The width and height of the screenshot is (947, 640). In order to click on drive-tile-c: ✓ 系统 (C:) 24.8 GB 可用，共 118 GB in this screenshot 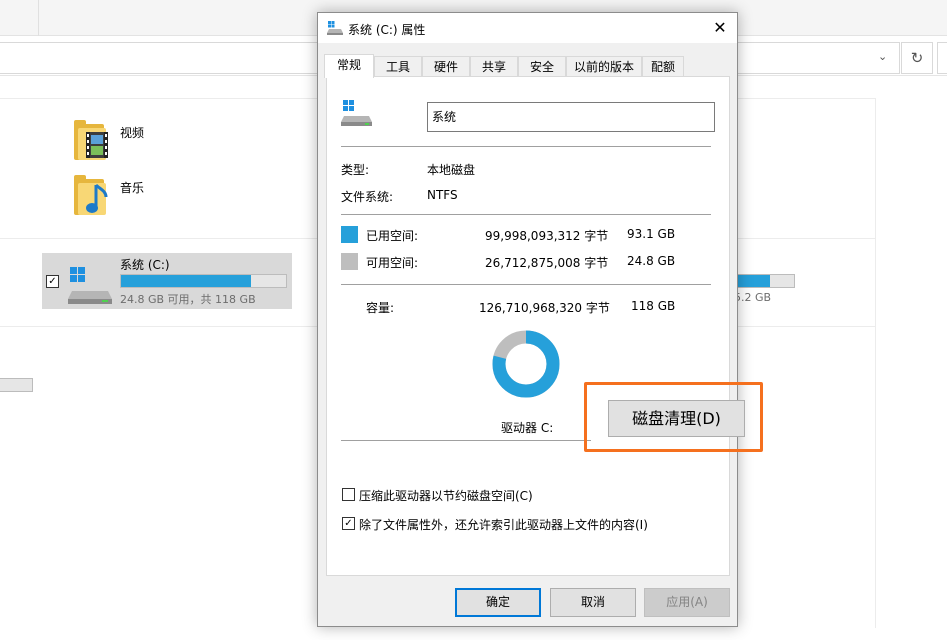, I will do `click(167, 281)`.